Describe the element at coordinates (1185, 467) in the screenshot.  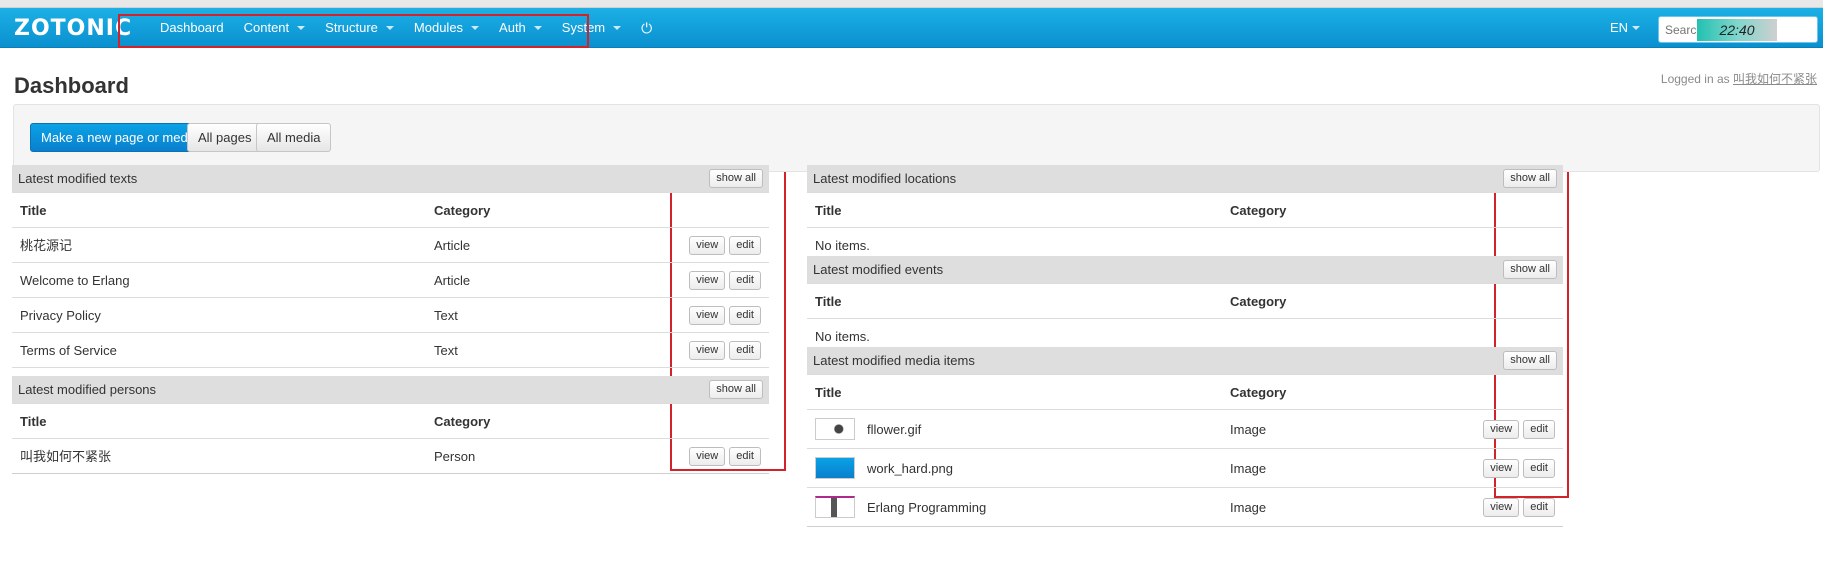
I see `table-row: work_hard.png Image view edit` at that location.